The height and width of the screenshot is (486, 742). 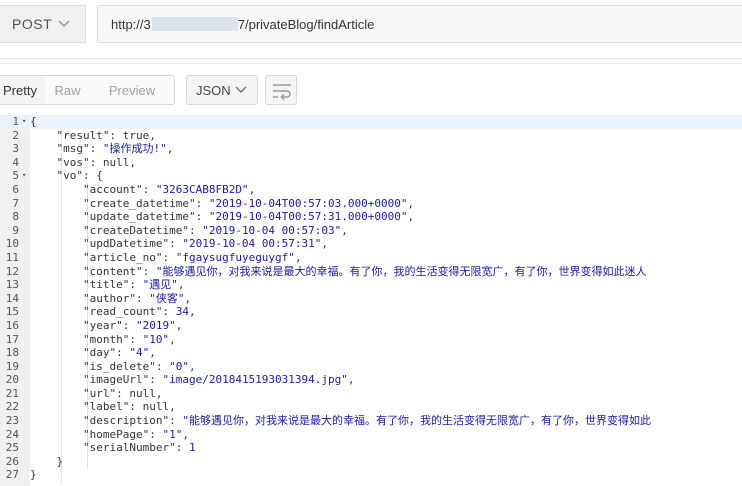 What do you see at coordinates (122, 312) in the screenshot?
I see `json-key: "read_count"` at bounding box center [122, 312].